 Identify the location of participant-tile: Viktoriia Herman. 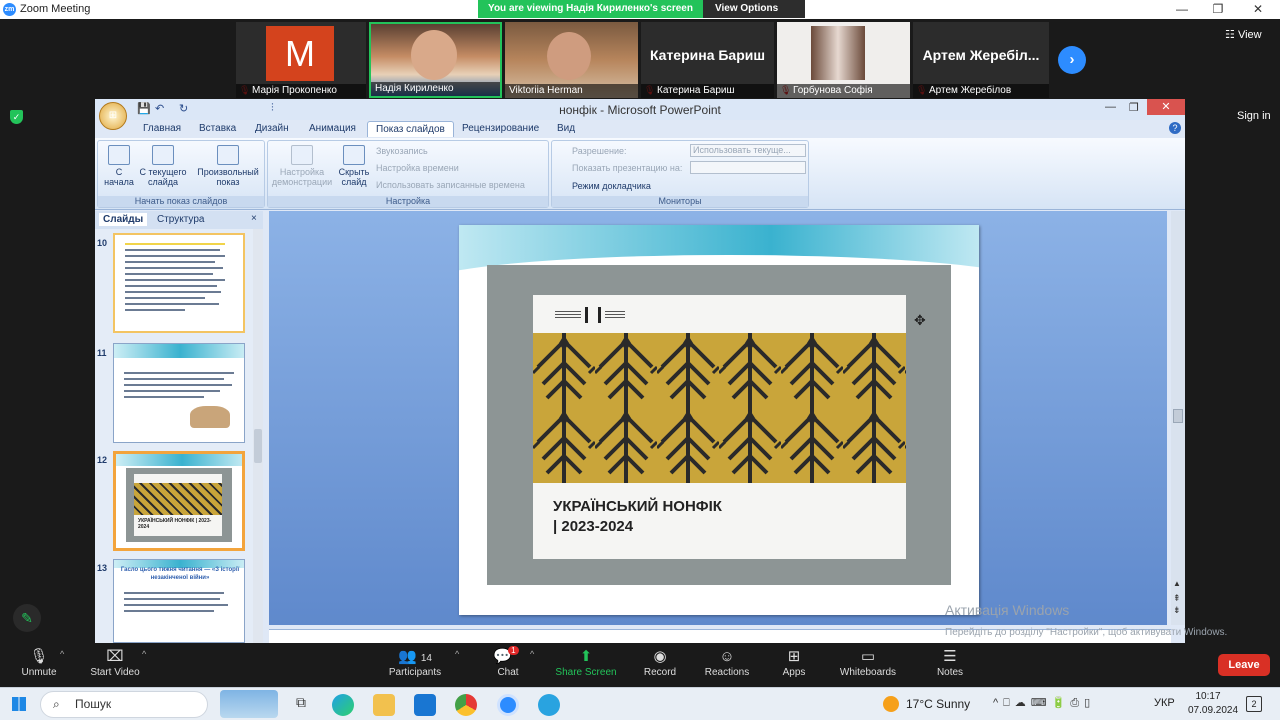
(571, 60).